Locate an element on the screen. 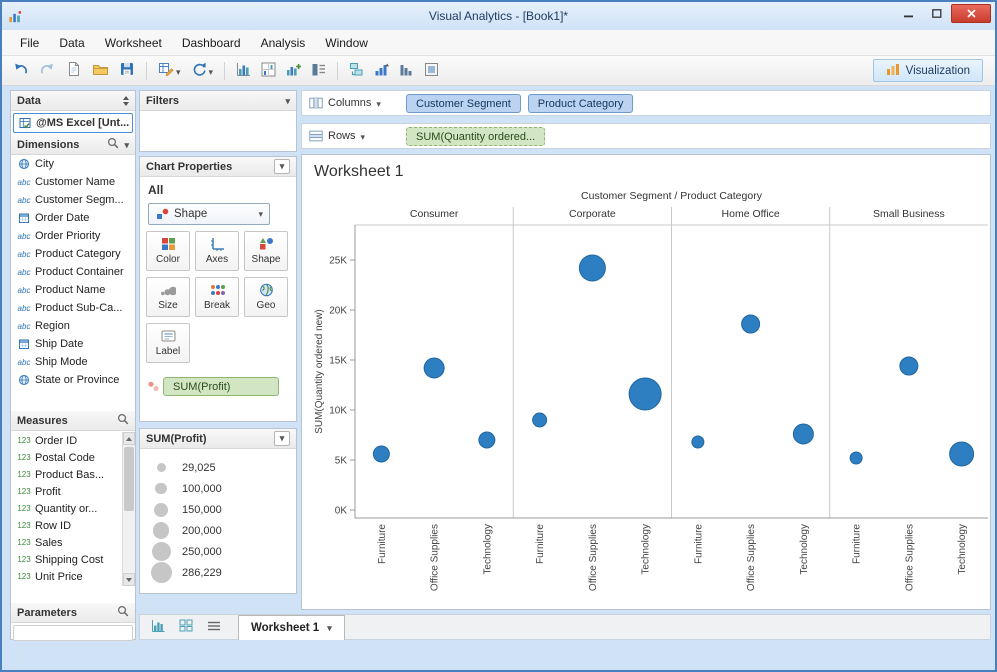 This screenshot has width=997, height=672. menu-item-window: Window is located at coordinates (346, 43).